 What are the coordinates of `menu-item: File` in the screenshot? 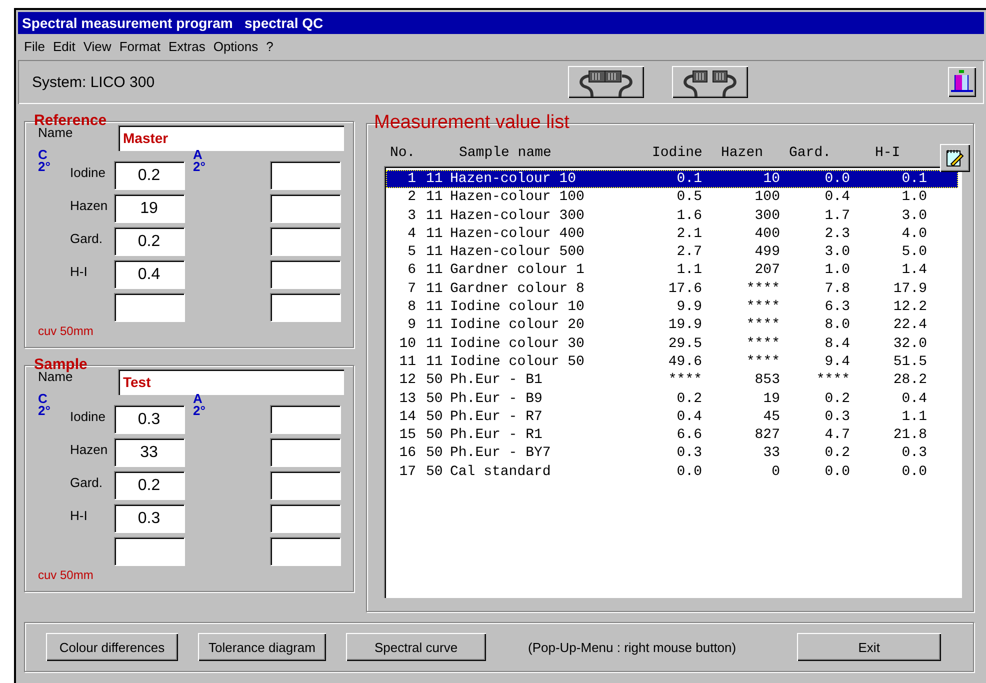 It's located at (34, 47).